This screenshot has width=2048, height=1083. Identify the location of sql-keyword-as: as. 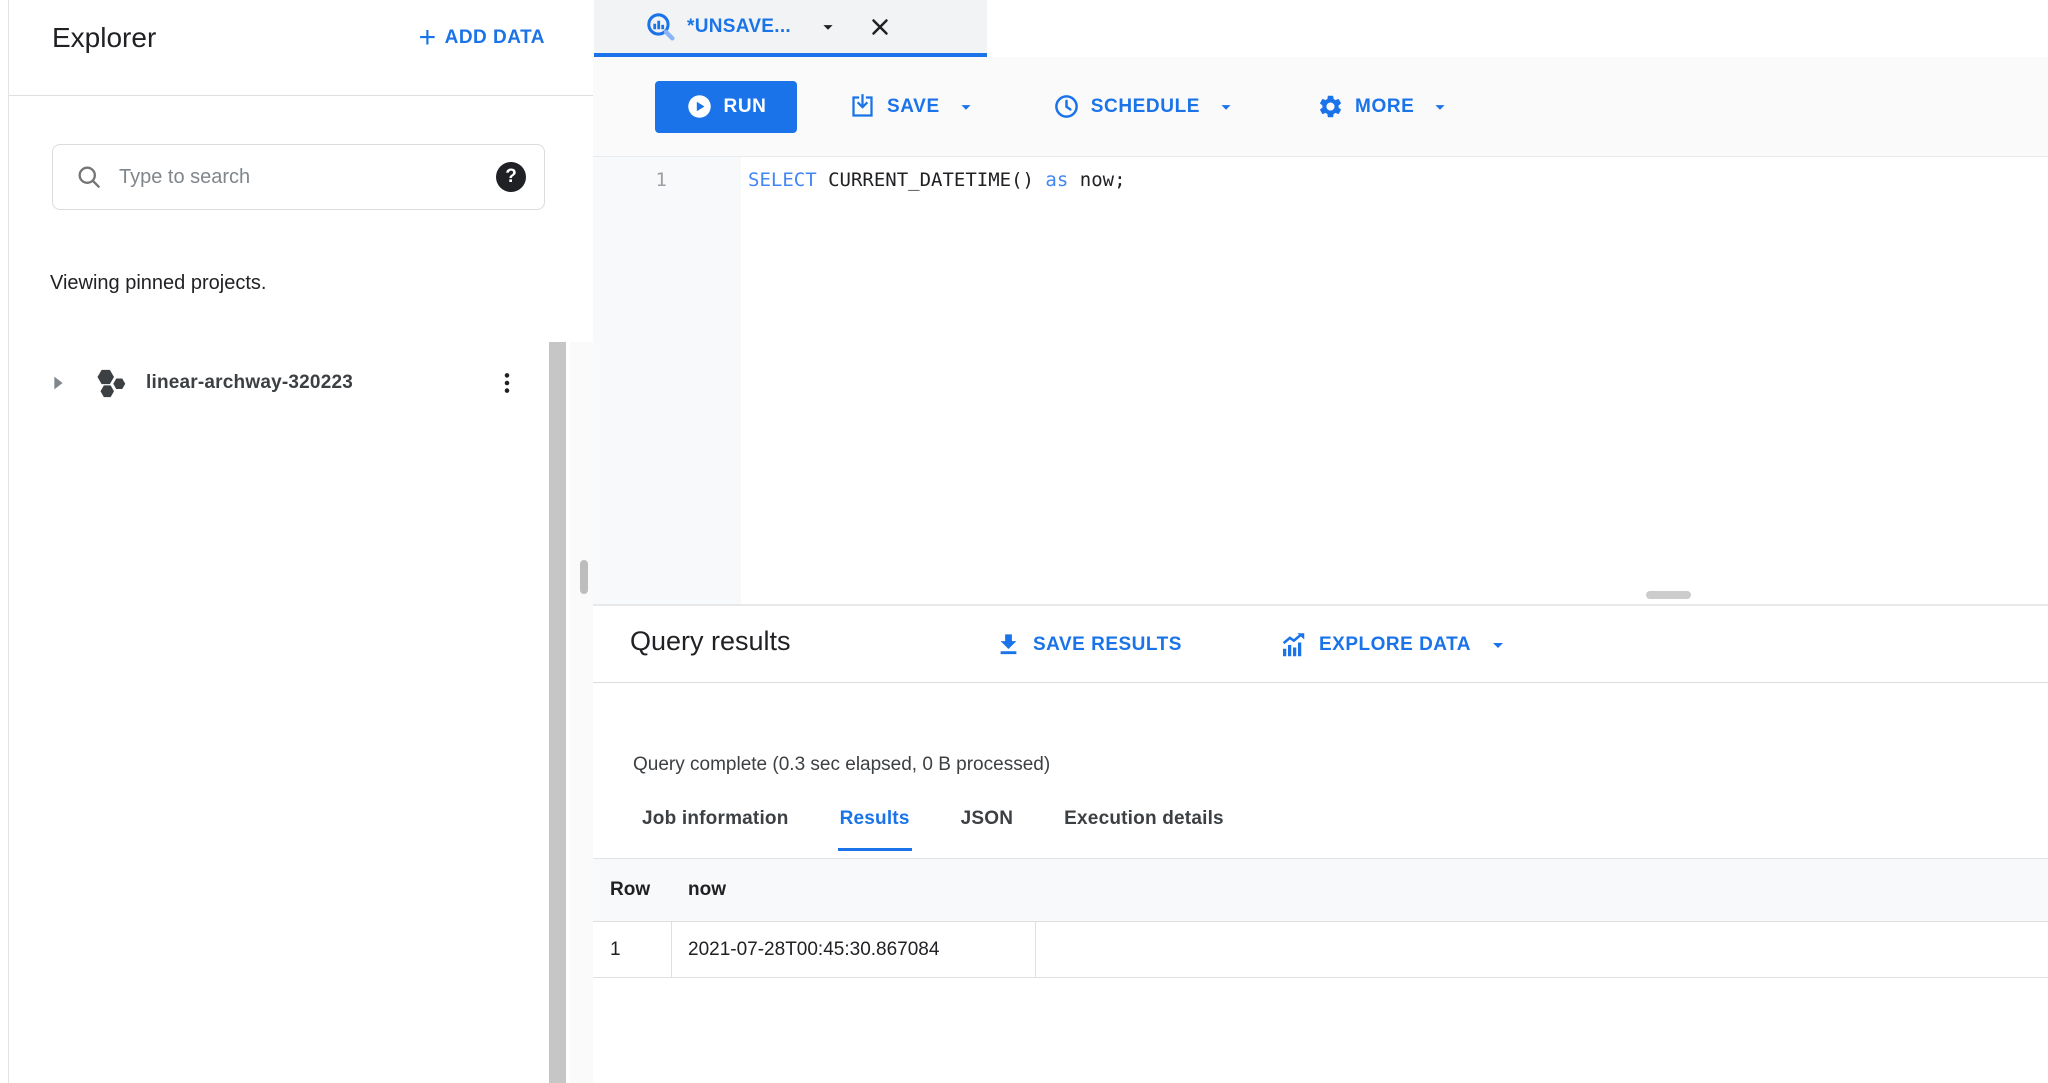
(1057, 180).